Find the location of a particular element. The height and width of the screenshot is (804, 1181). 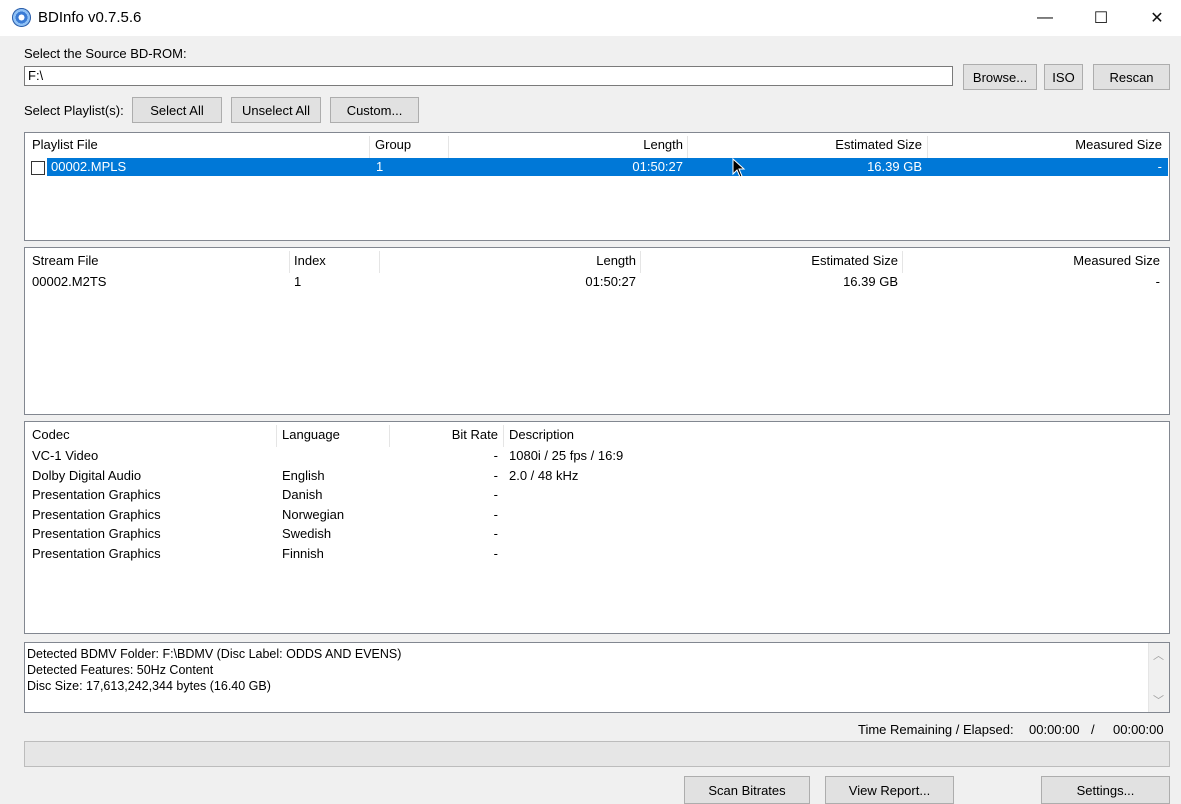

language-cell: Finnish is located at coordinates (303, 553).